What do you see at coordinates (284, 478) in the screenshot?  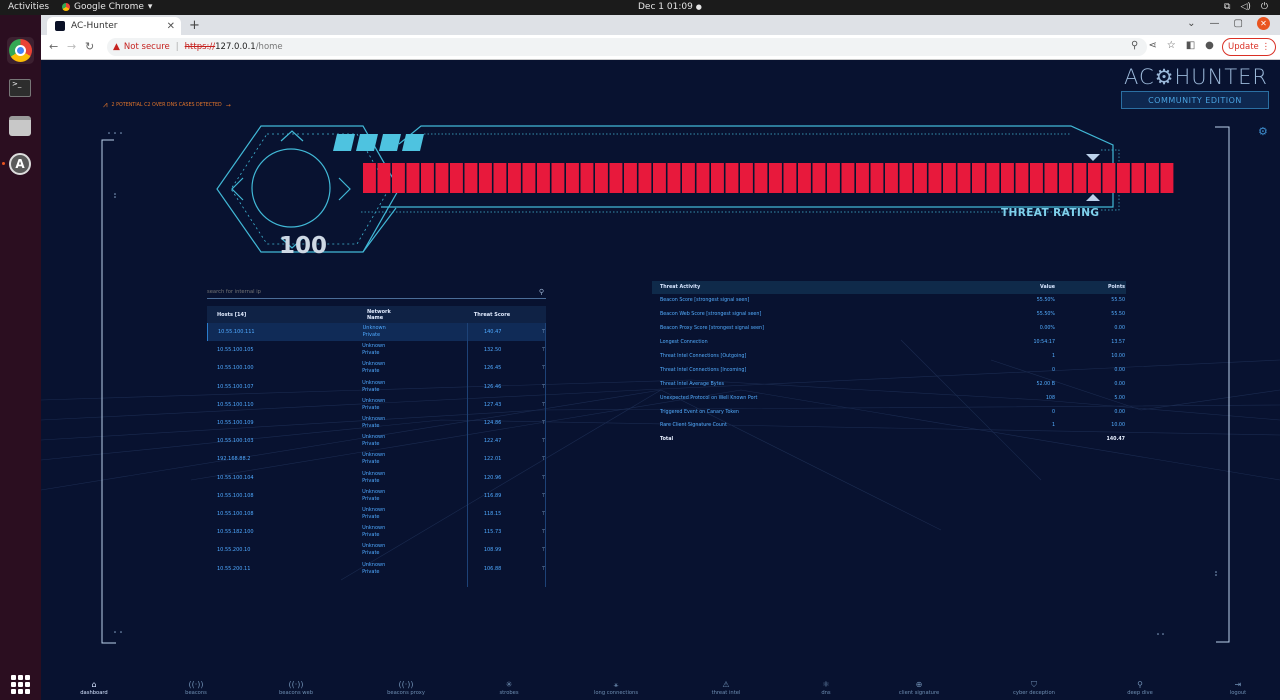 I see `host-ip-link: 10.55.100.104` at bounding box center [284, 478].